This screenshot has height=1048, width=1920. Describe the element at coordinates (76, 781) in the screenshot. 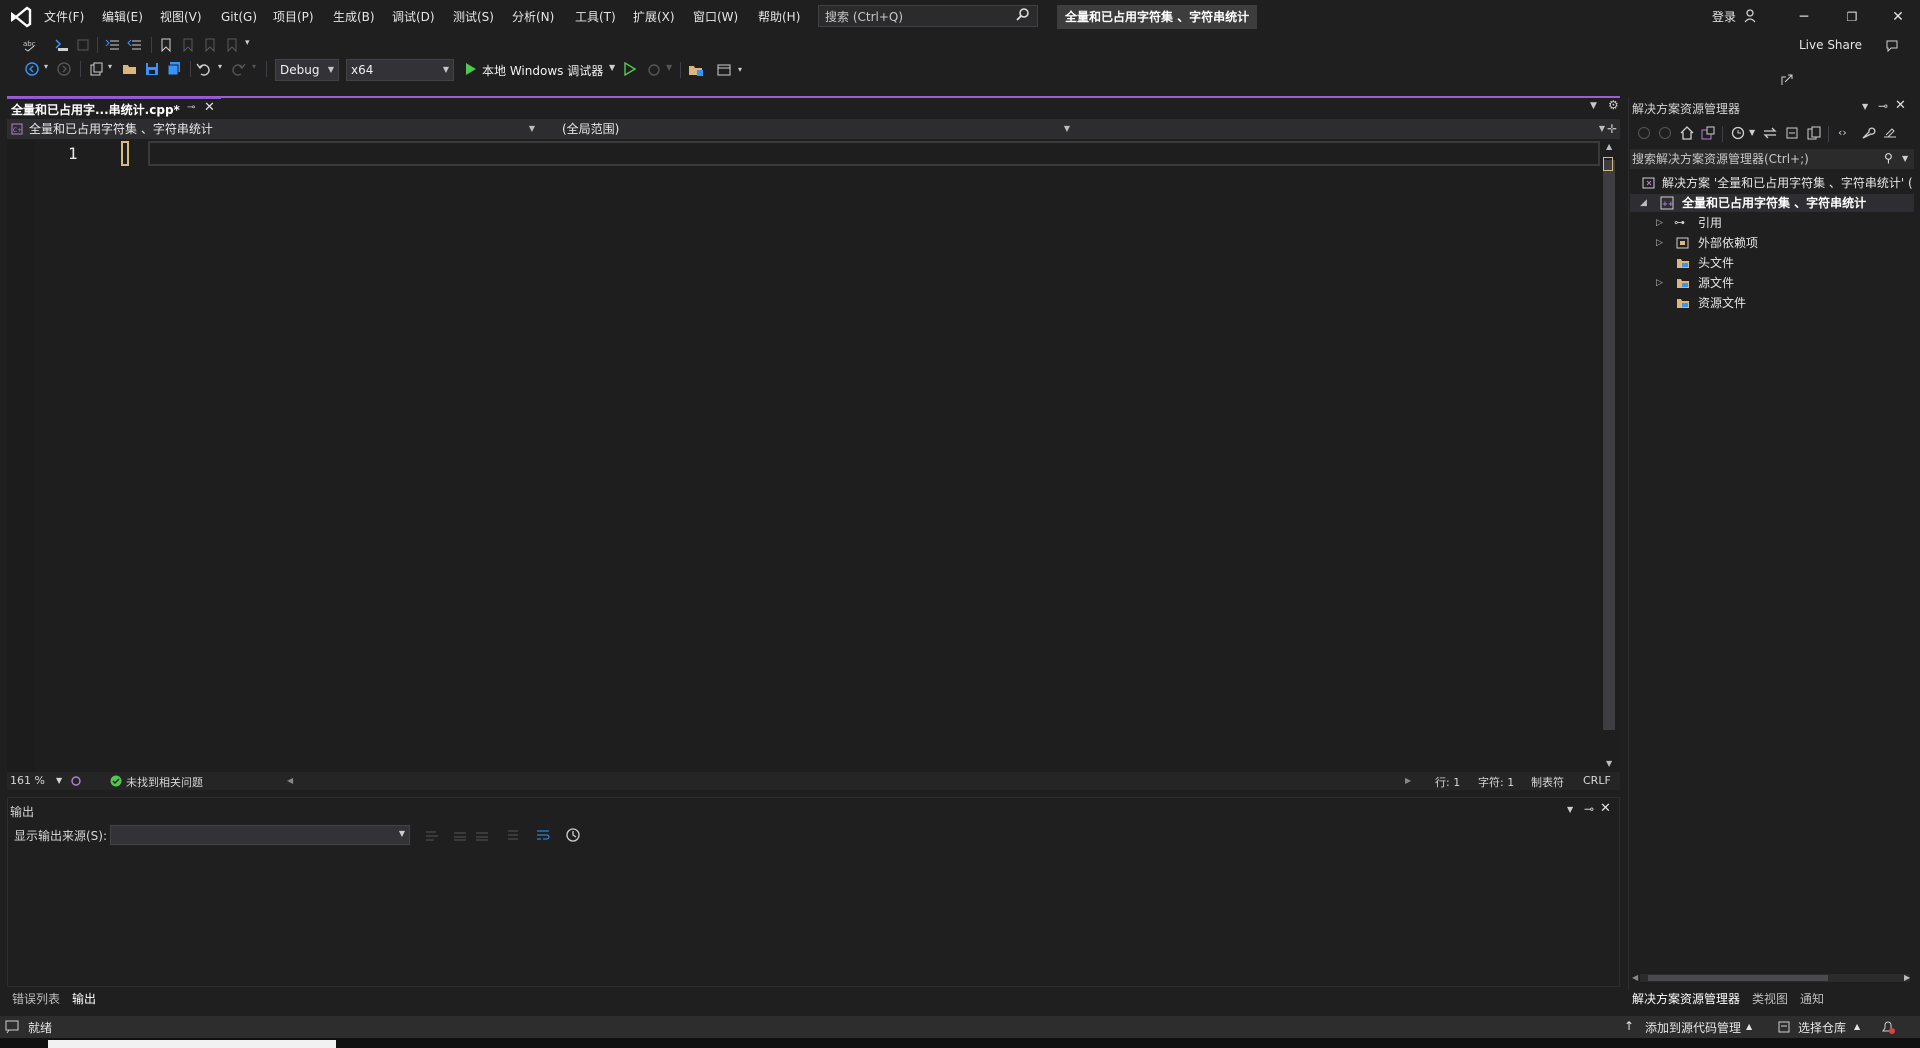

I see `copilot-icon` at that location.